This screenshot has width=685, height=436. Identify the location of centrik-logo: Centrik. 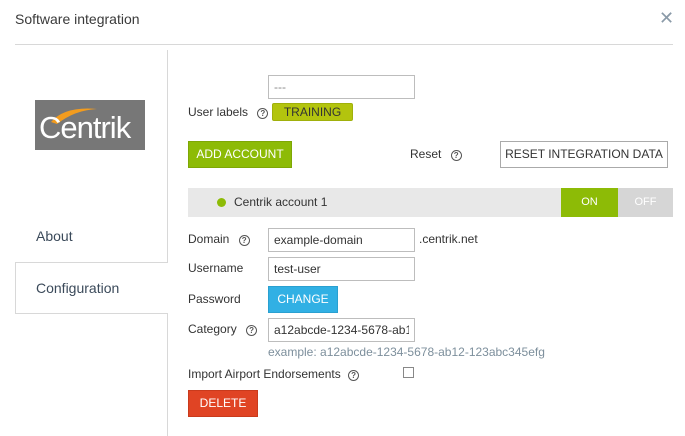
(90, 125).